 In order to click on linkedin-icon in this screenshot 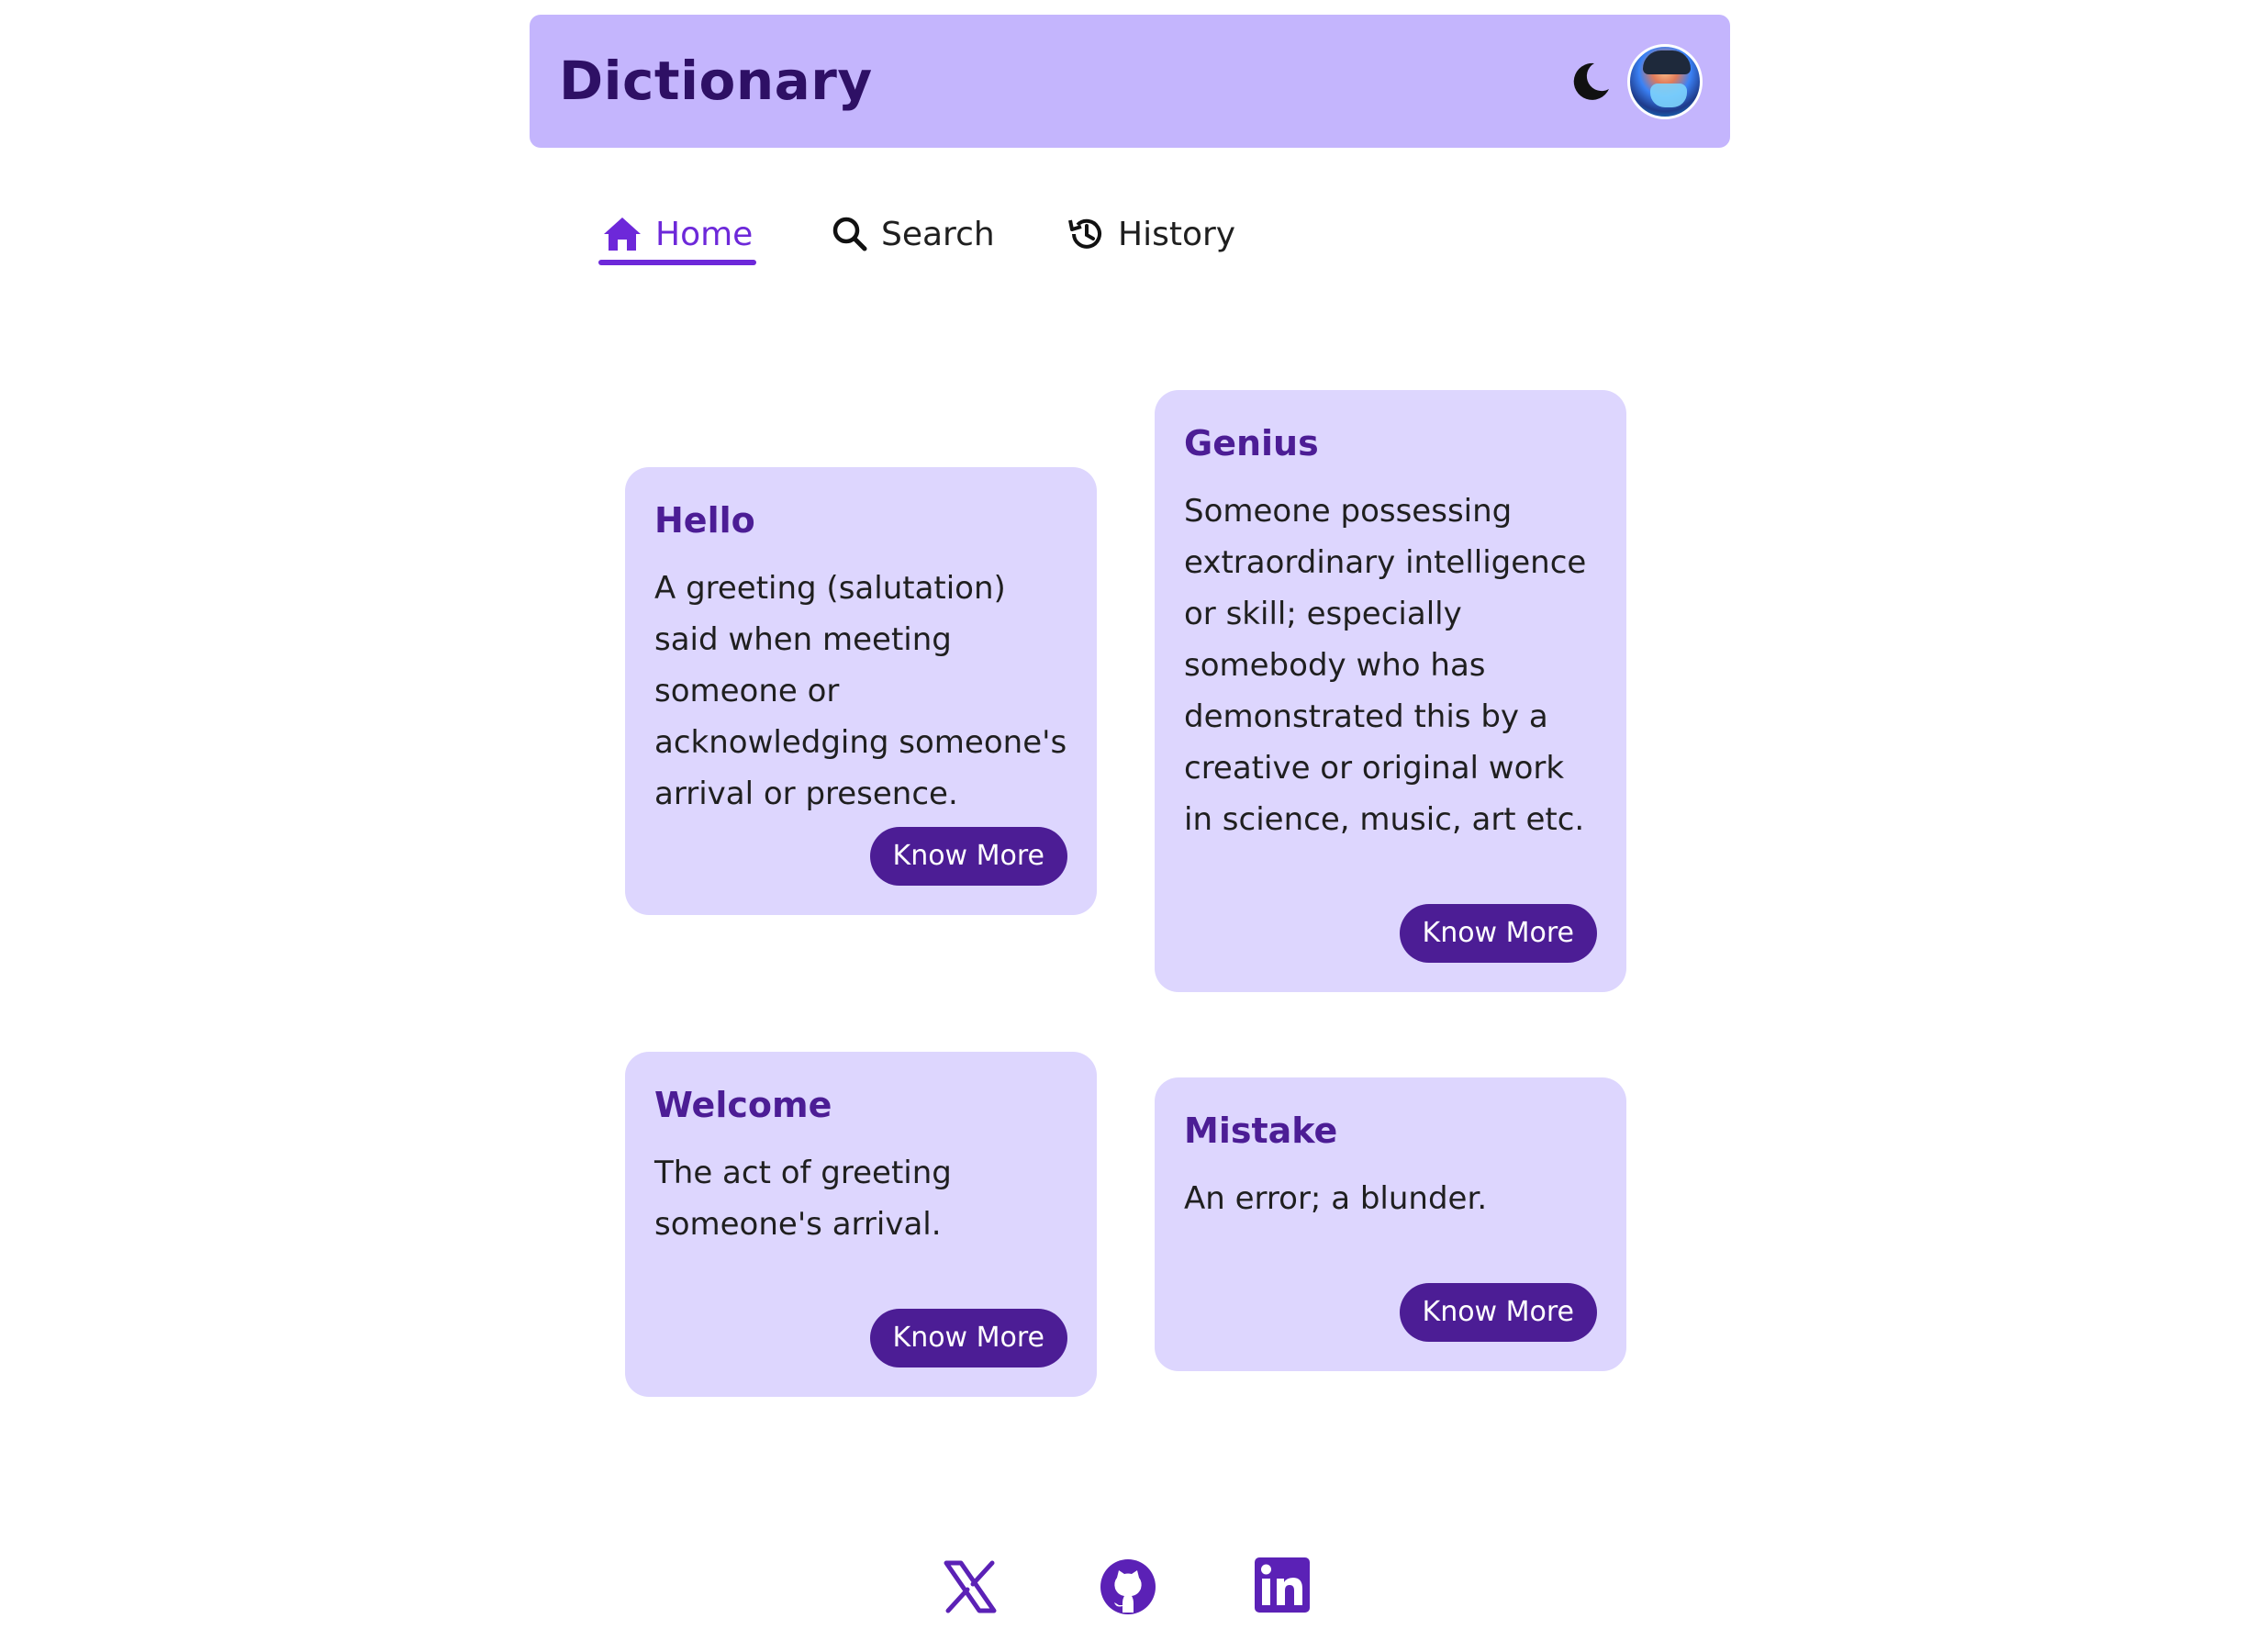, I will do `click(1284, 1587)`.